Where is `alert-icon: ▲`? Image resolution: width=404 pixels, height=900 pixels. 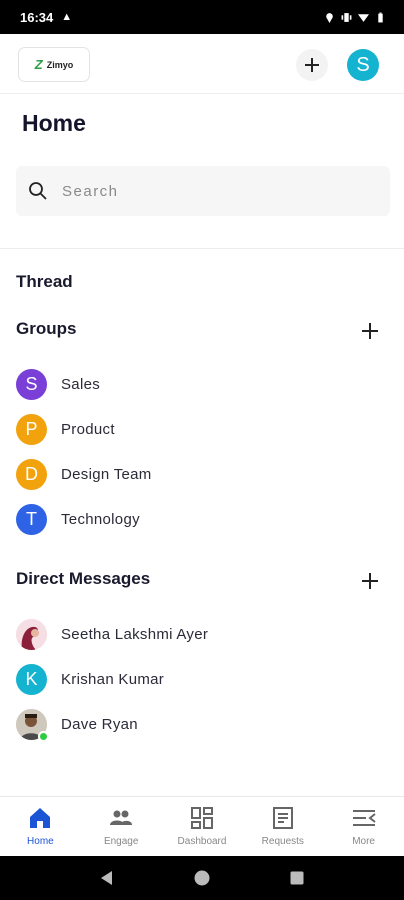 alert-icon: ▲ is located at coordinates (67, 17).